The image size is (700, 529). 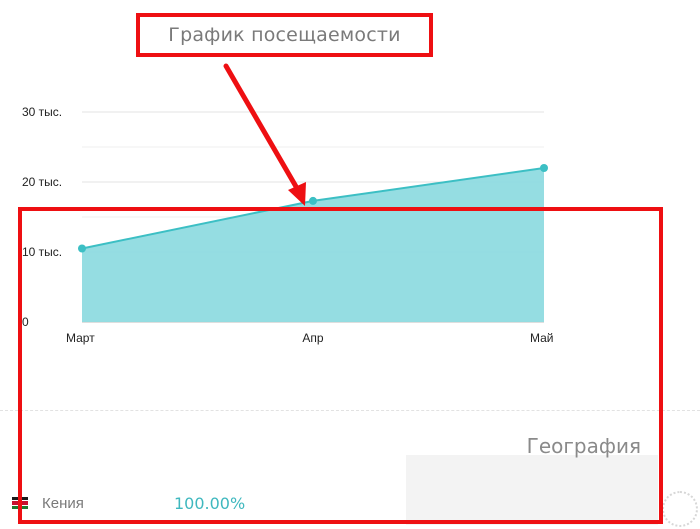 I want to click on kenya-flag-icon, so click(x=20, y=503).